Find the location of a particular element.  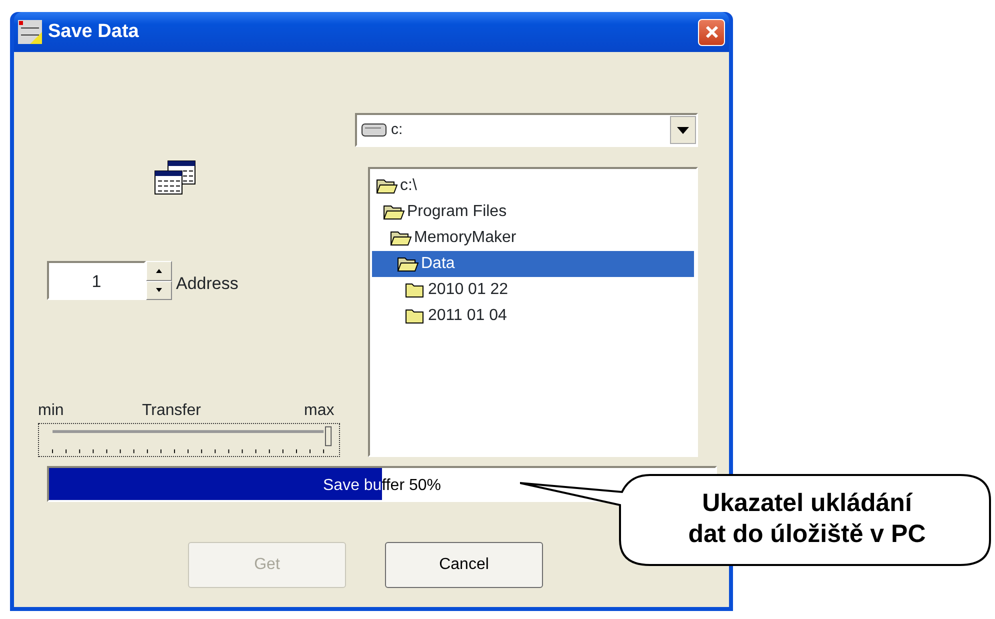

spin-up-button is located at coordinates (159, 270).